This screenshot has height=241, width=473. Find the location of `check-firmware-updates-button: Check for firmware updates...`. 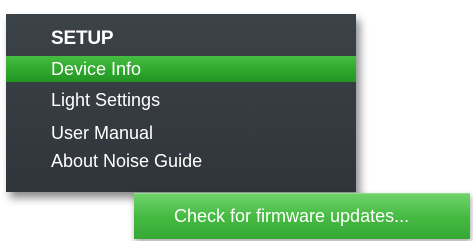

check-firmware-updates-button: Check for firmware updates... is located at coordinates (302, 216).